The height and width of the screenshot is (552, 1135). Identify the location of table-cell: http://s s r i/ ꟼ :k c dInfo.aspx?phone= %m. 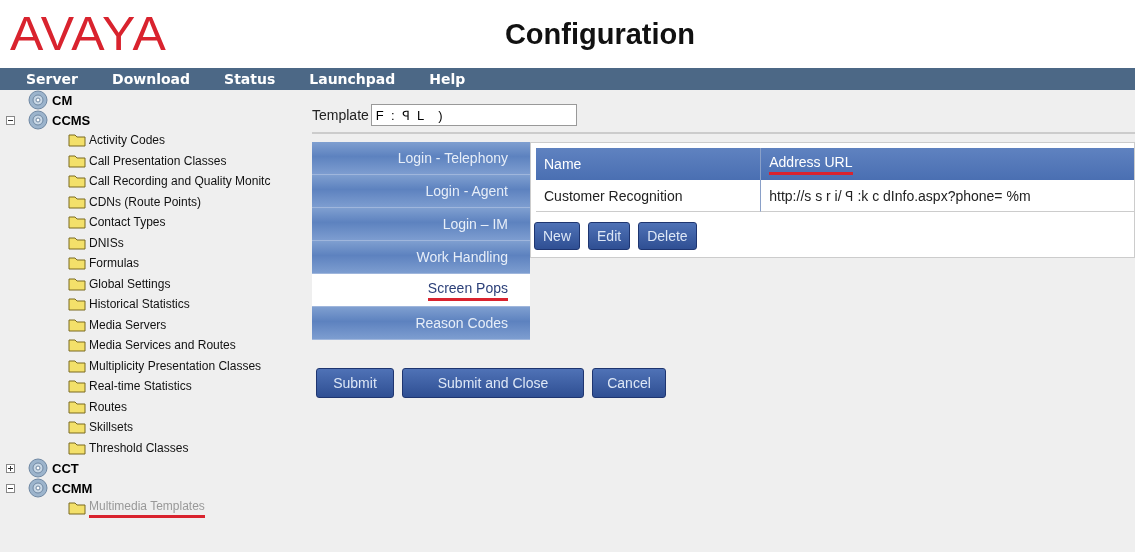
(947, 196).